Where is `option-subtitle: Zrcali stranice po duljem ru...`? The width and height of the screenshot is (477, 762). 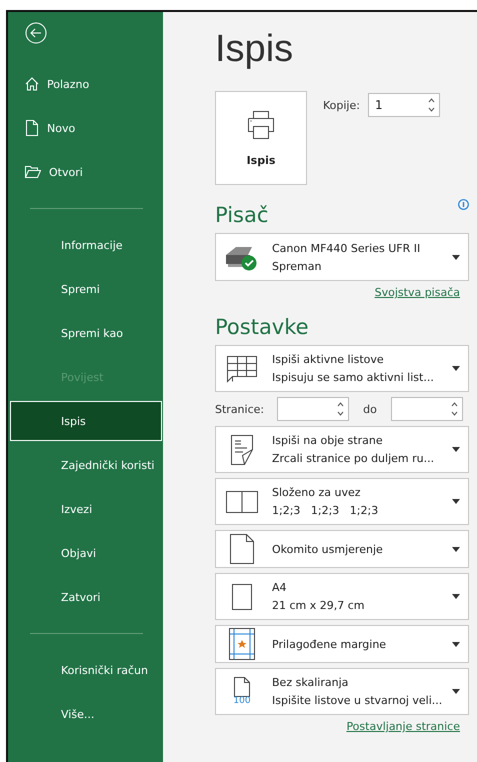 option-subtitle: Zrcali stranice po duljem ru... is located at coordinates (354, 458).